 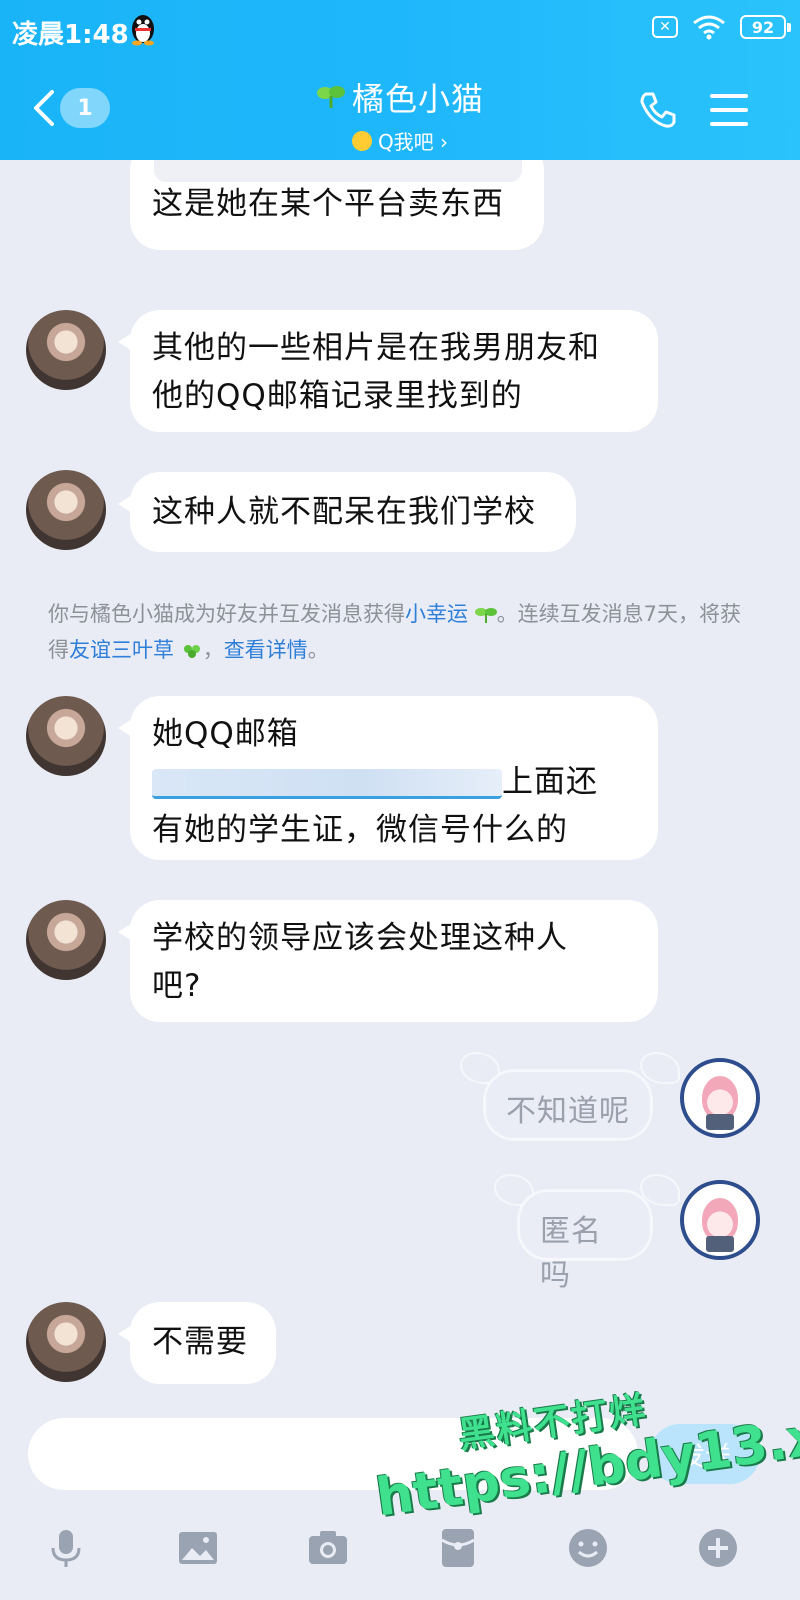 I want to click on clover-link: 友谊三叶草, so click(x=121, y=650).